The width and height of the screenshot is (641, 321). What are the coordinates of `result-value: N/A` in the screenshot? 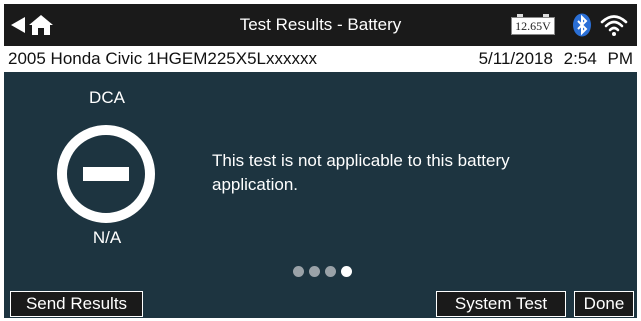 It's located at (107, 237).